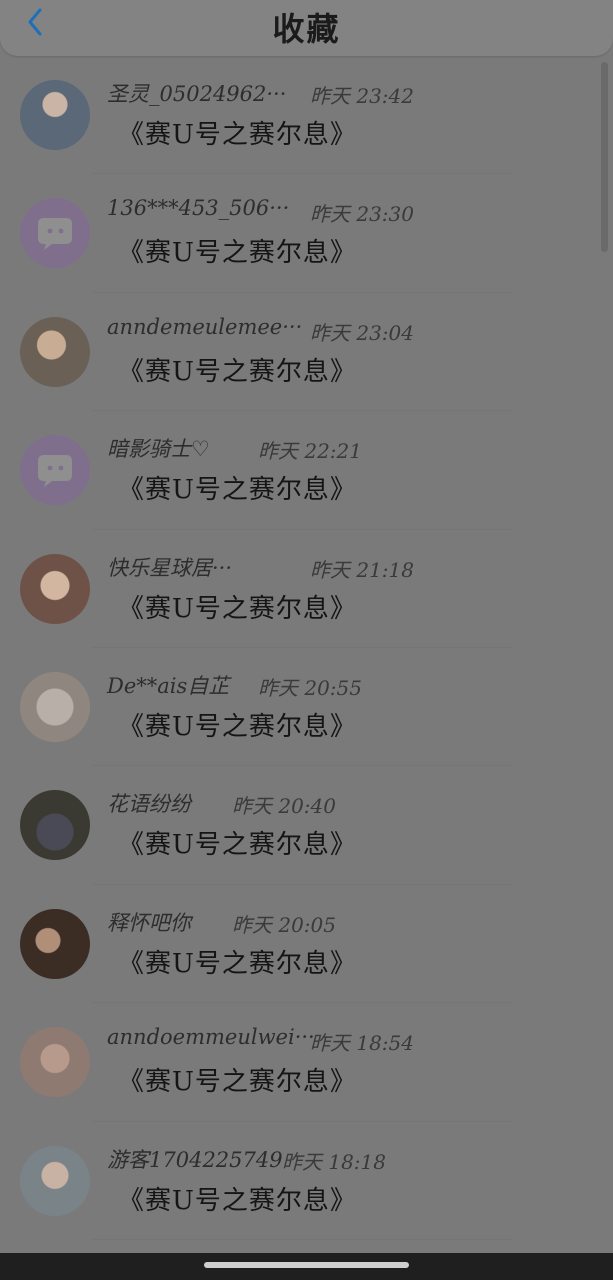 The width and height of the screenshot is (613, 1280). I want to click on timestamp: 昨天 22:21, so click(310, 451).